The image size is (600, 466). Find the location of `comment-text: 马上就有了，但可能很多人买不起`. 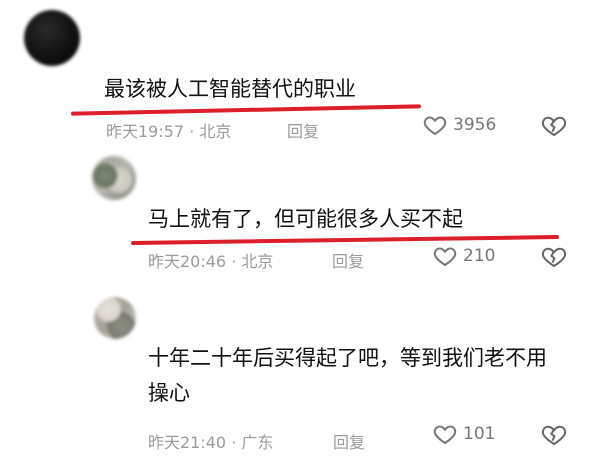

comment-text: 马上就有了，但可能很多人买不起 is located at coordinates (305, 219).